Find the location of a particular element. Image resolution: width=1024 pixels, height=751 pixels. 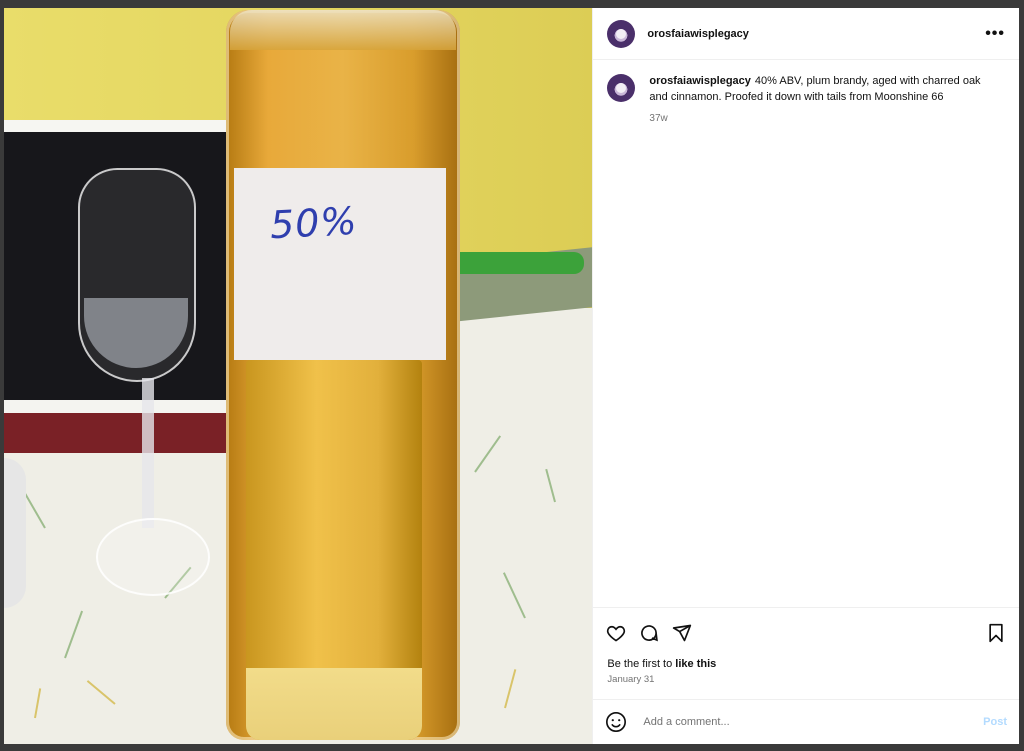

heart-icon is located at coordinates (616, 633).